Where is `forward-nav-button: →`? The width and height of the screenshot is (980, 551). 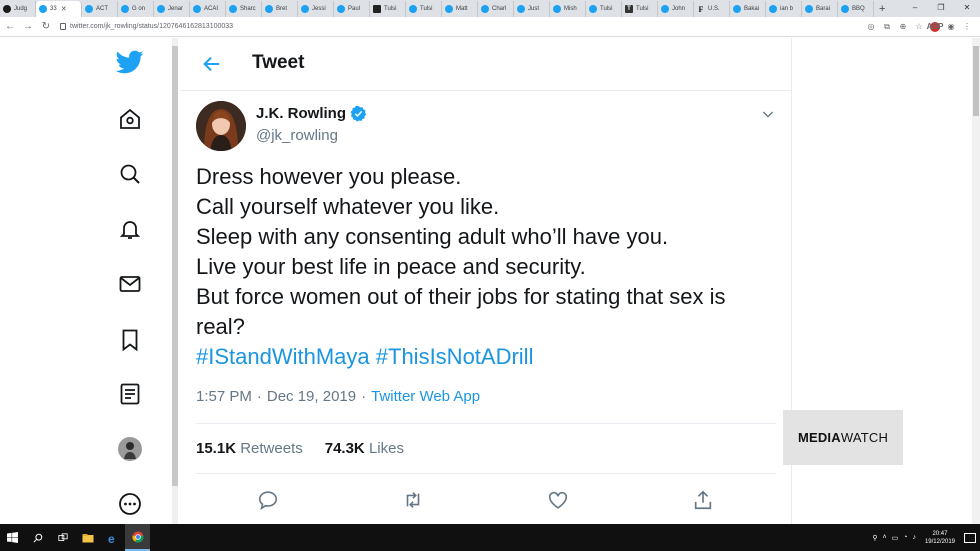 forward-nav-button: → is located at coordinates (28, 27).